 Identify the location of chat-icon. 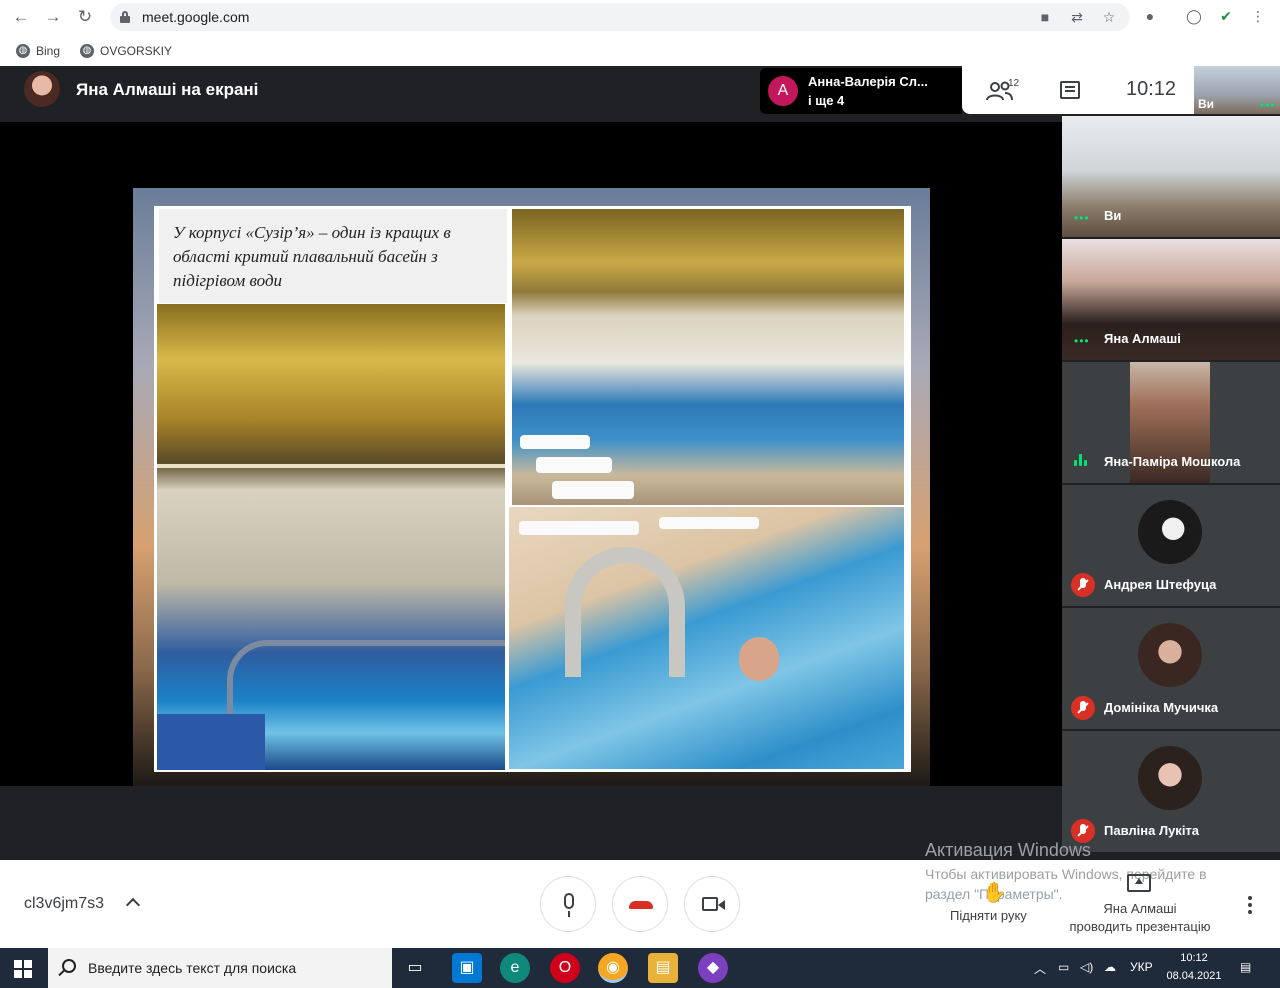
(1070, 90).